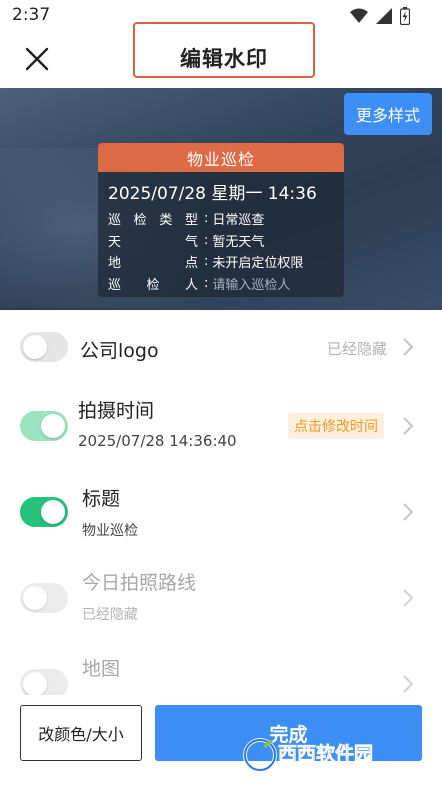 This screenshot has width=442, height=786. What do you see at coordinates (356, 349) in the screenshot?
I see `company-logo-status: 已经隐藏` at bounding box center [356, 349].